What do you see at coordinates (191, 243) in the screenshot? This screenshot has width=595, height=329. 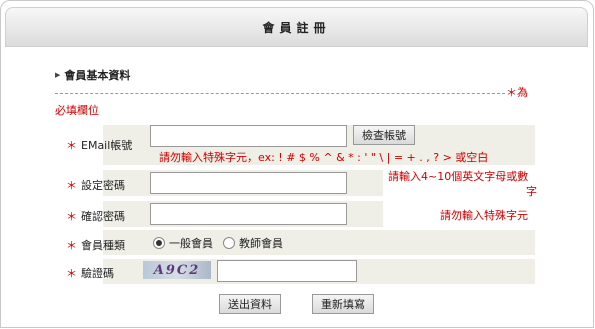 I see `radio-general-member-label: 一般會員` at bounding box center [191, 243].